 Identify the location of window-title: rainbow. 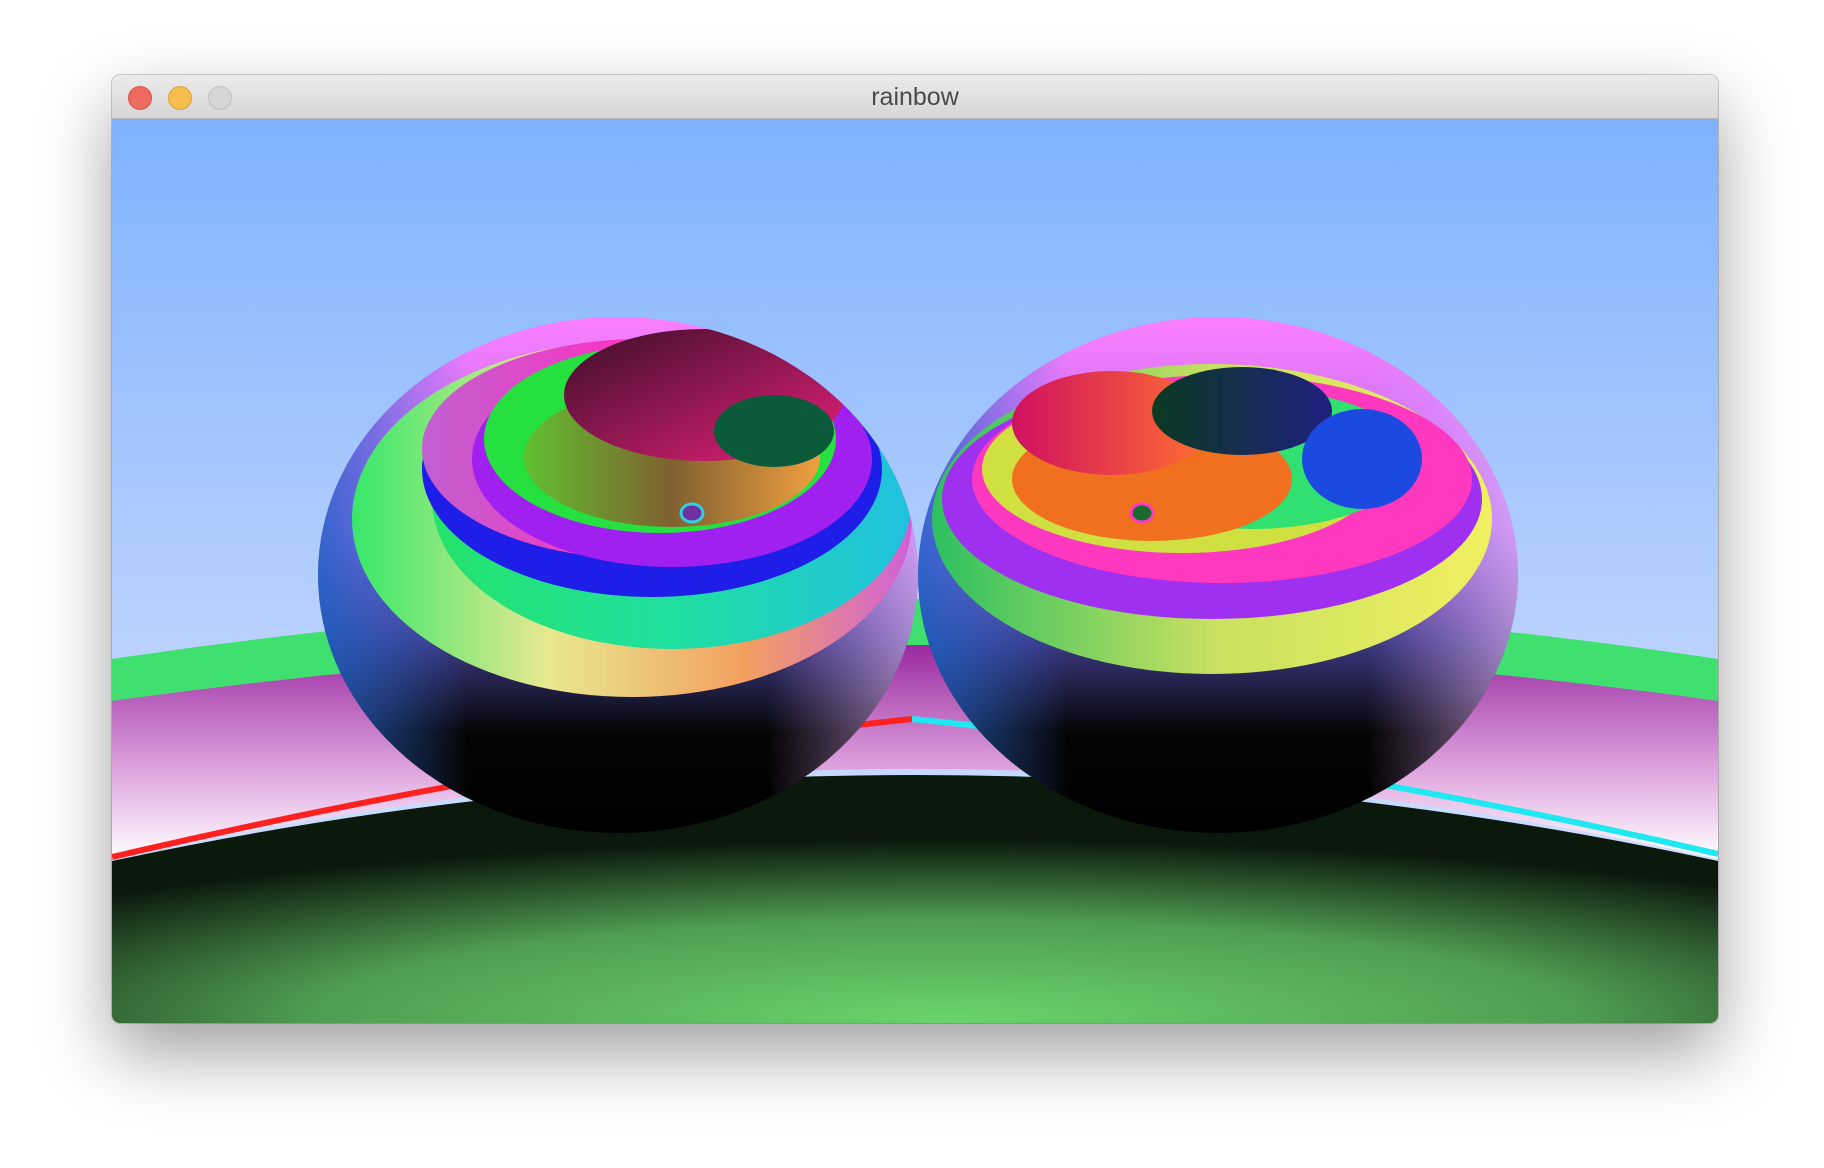
(915, 97).